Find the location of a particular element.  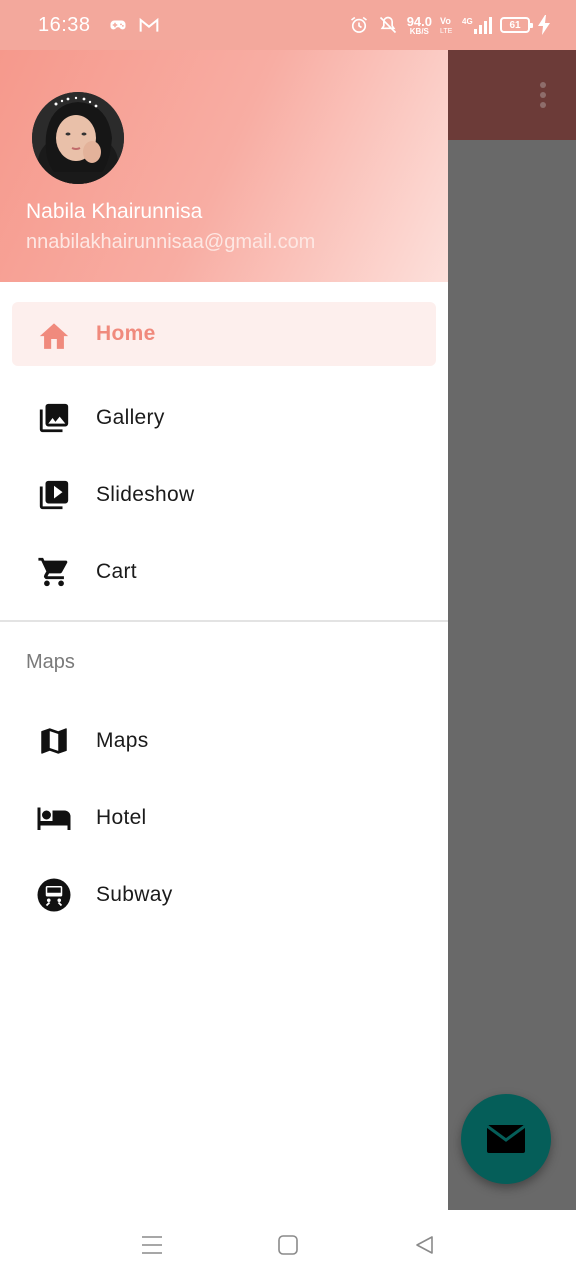

svg-text: LTE is located at coordinates (446, 31).